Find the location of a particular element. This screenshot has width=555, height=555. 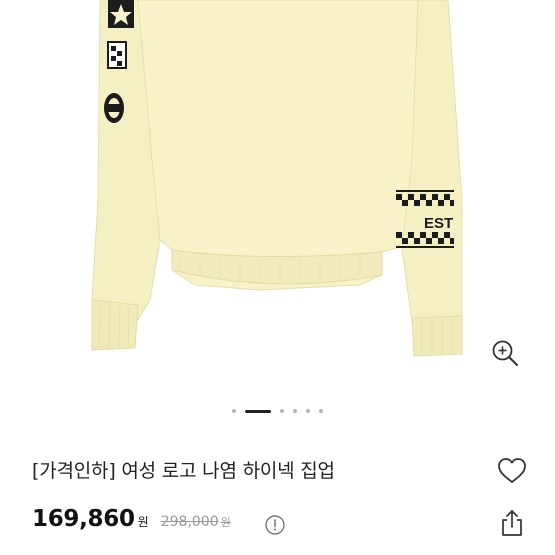

original-currency: 원 is located at coordinates (225, 522).